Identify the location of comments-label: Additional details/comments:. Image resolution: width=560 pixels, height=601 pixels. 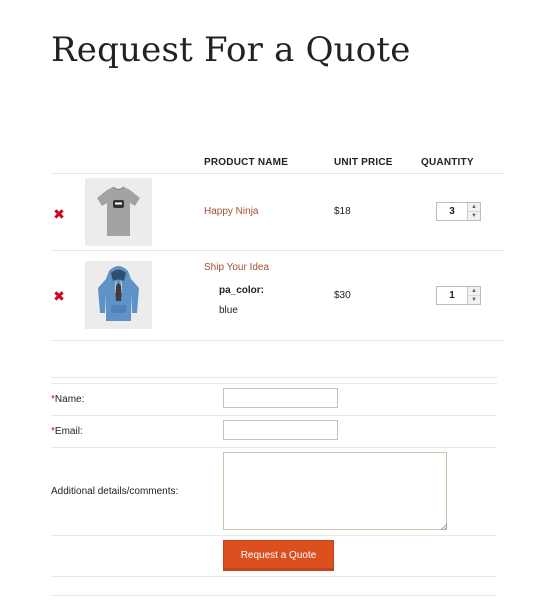
(115, 491).